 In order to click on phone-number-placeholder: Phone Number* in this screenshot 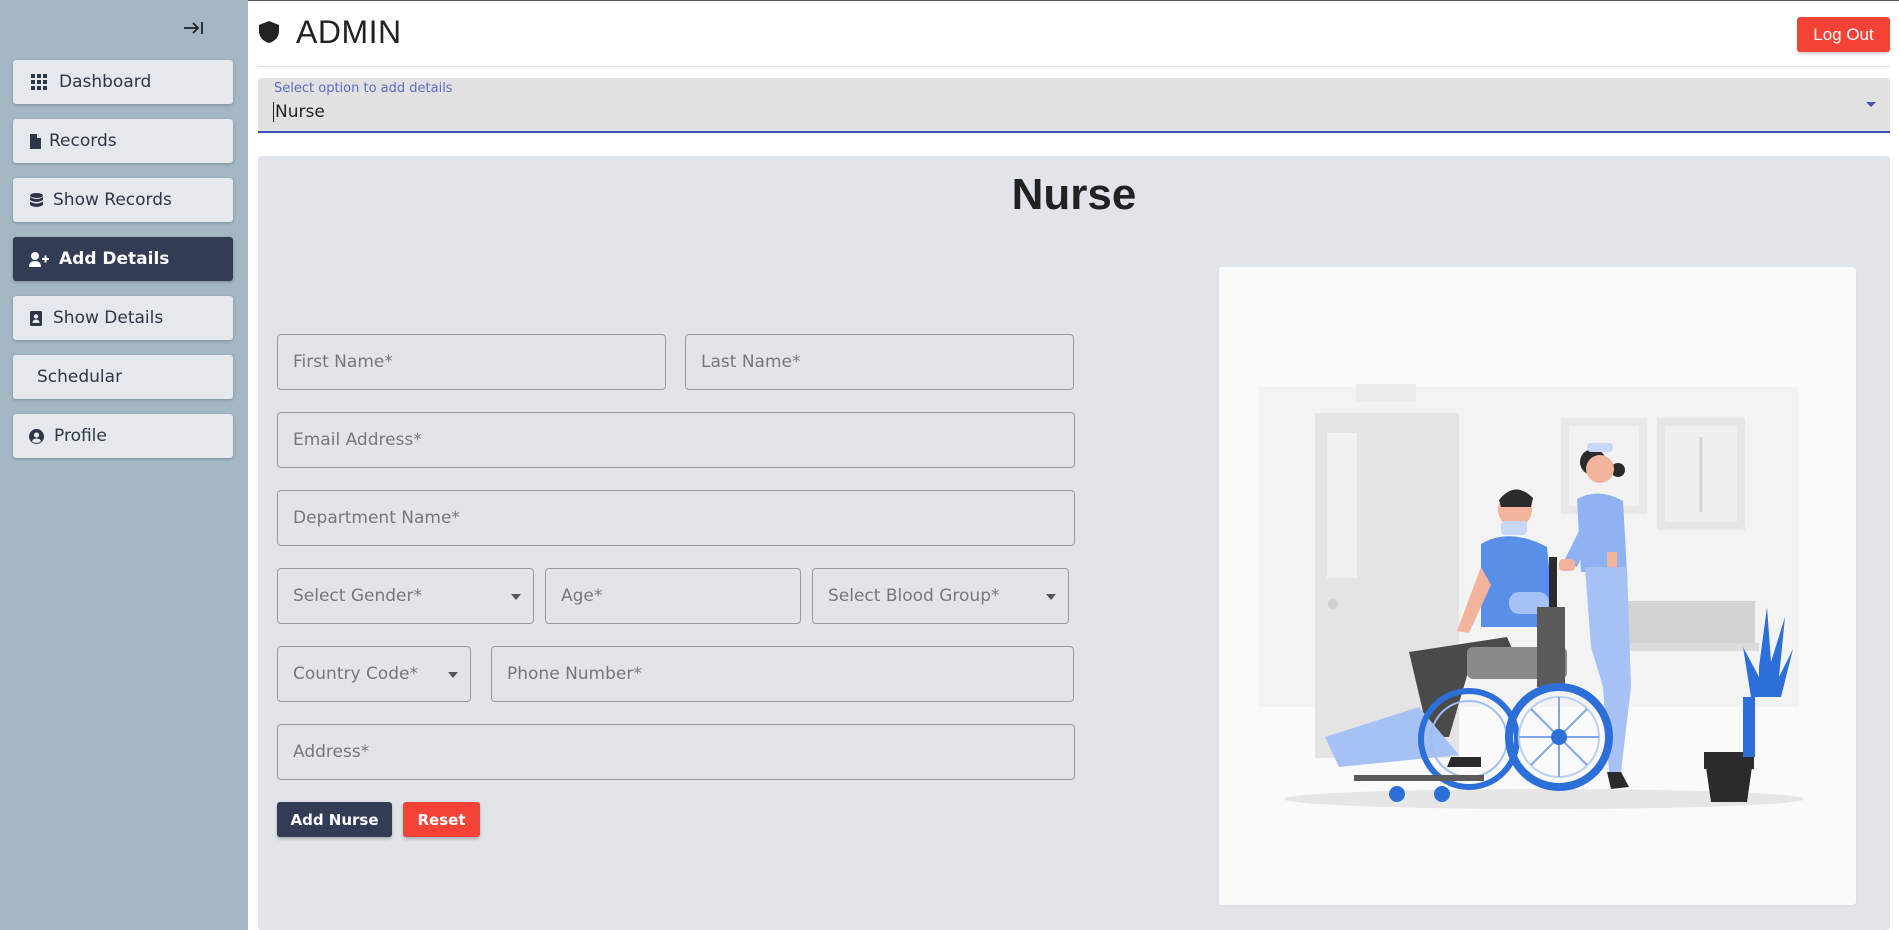, I will do `click(574, 674)`.